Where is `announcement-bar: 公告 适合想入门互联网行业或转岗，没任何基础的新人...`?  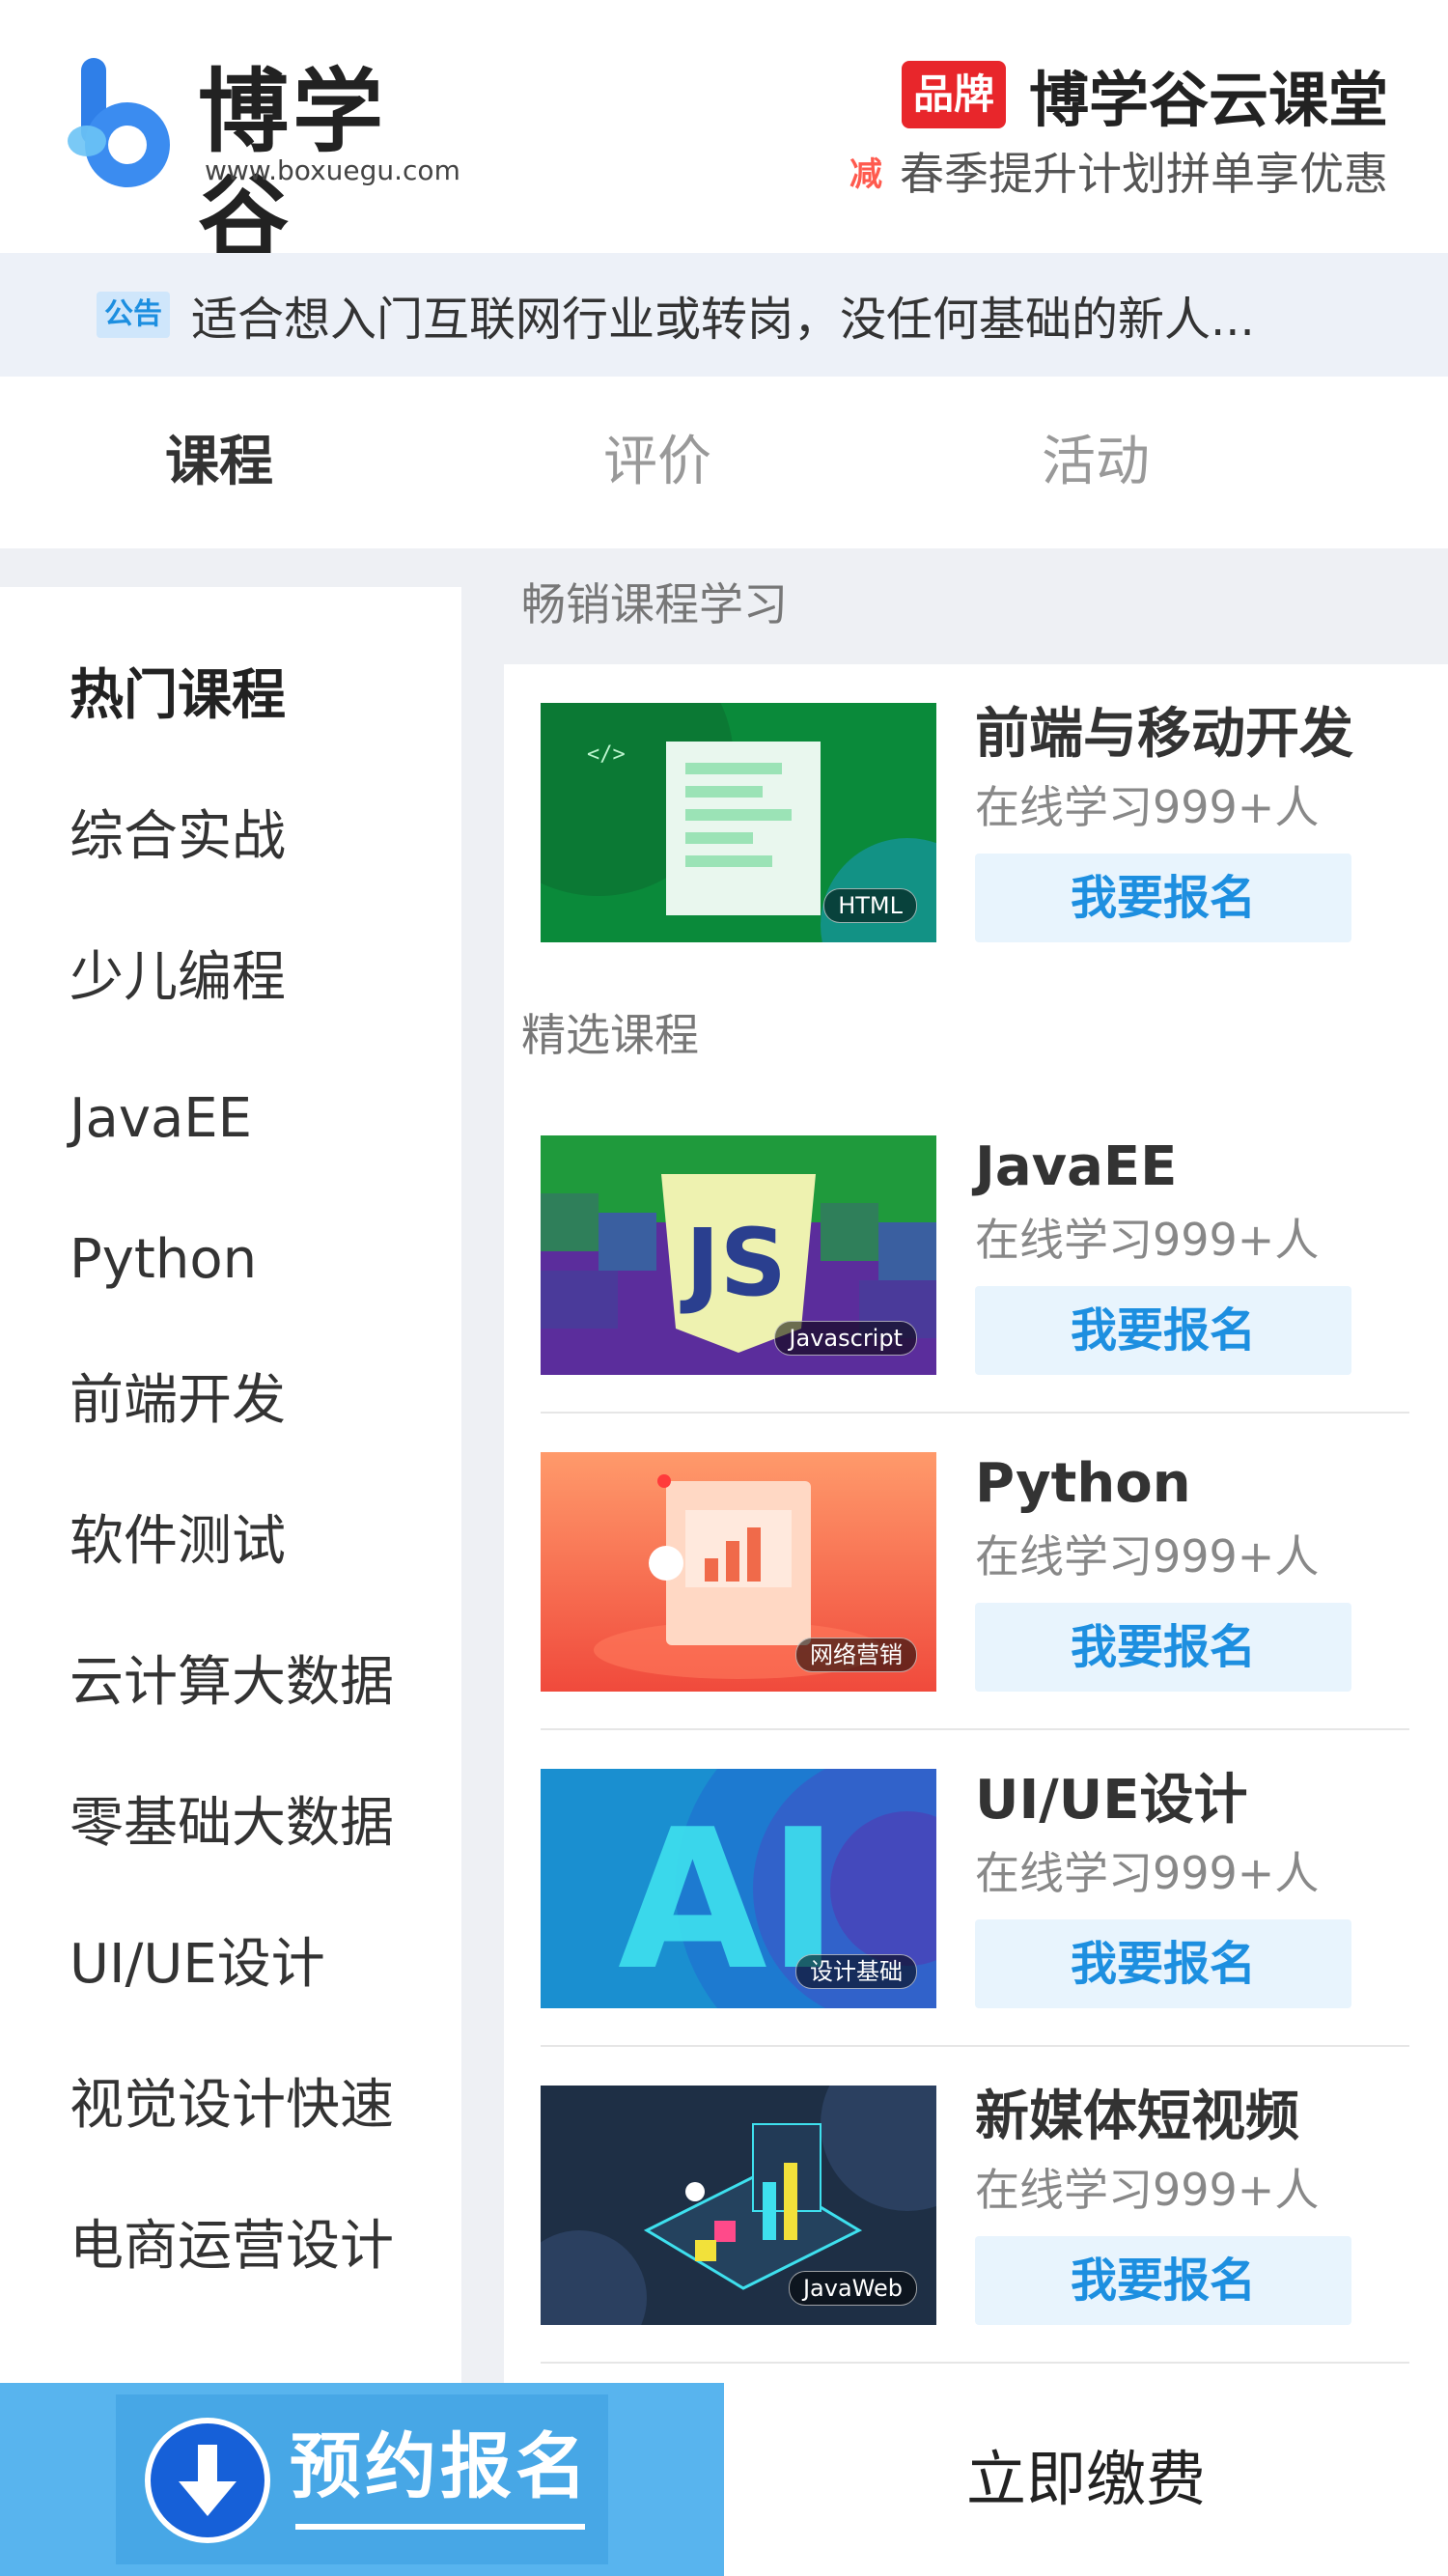 announcement-bar: 公告 适合想入门互联网行业或转岗，没任何基础的新人... is located at coordinates (724, 315).